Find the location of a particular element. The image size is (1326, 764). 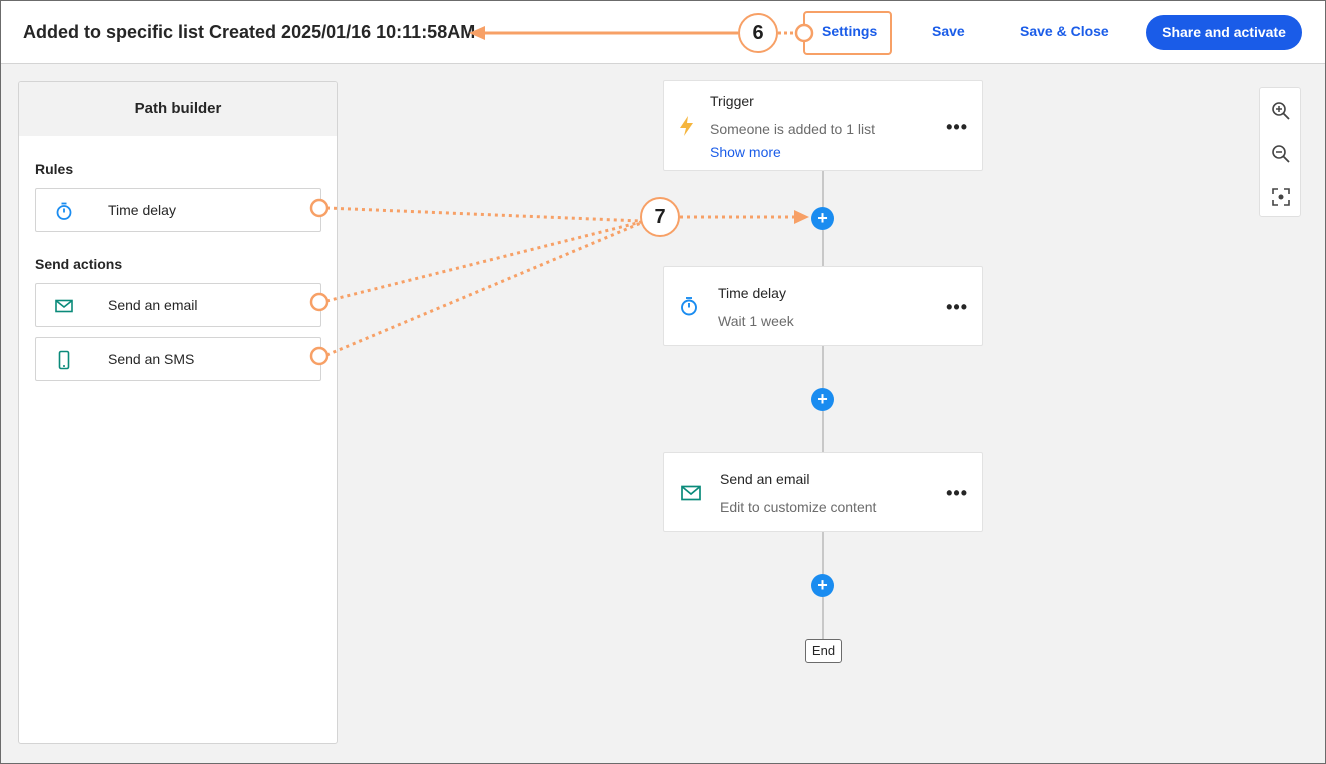

send-actions-label: Send actions is located at coordinates (79, 264).